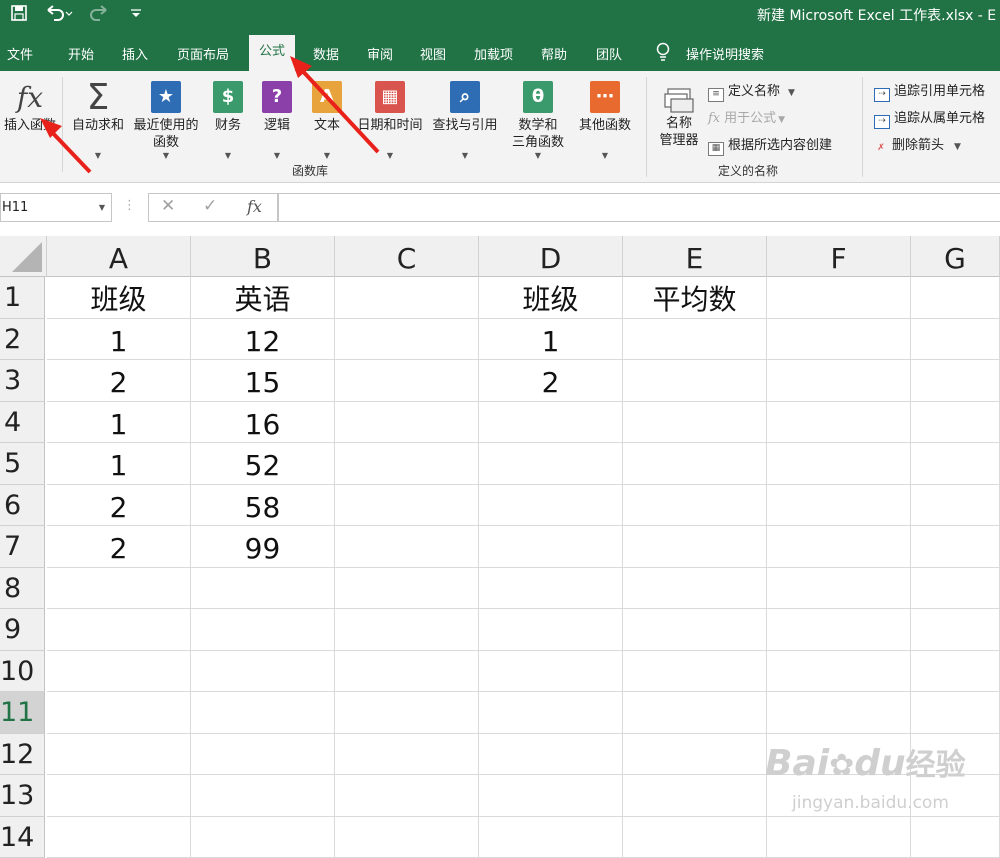 The height and width of the screenshot is (858, 1000). What do you see at coordinates (51, 128) in the screenshot?
I see `arrowhead-icon` at bounding box center [51, 128].